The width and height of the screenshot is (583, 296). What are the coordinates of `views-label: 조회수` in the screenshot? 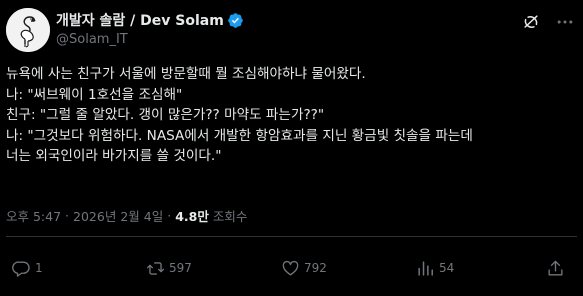 It's located at (230, 216).